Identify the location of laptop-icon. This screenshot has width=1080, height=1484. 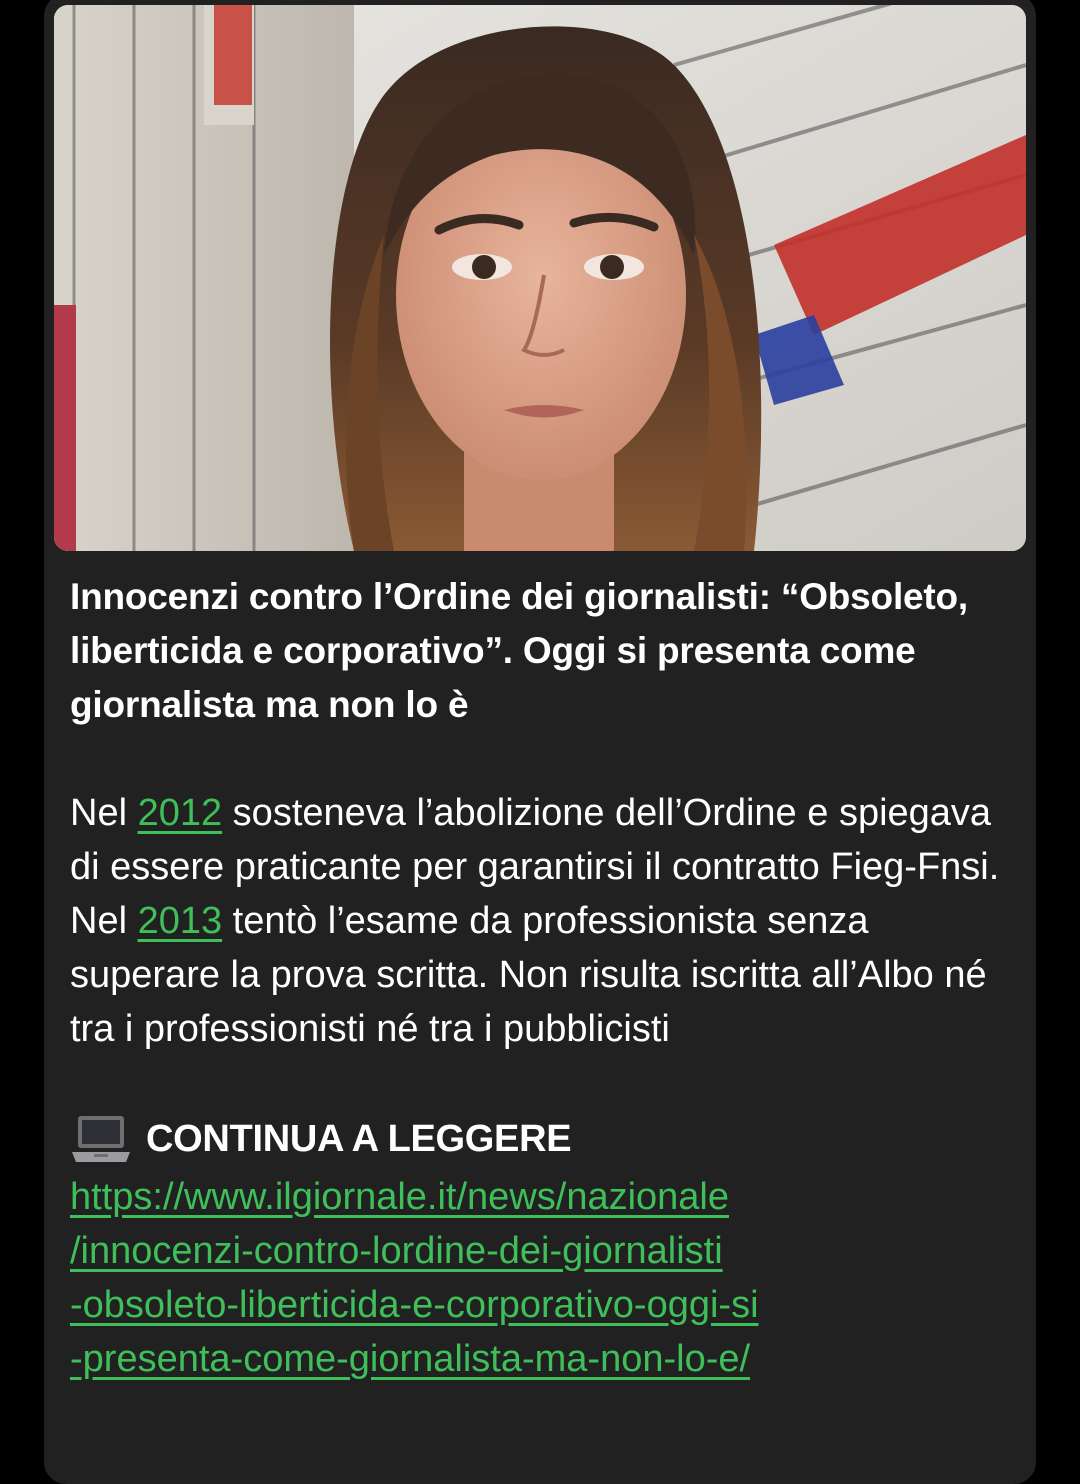
(101, 1139).